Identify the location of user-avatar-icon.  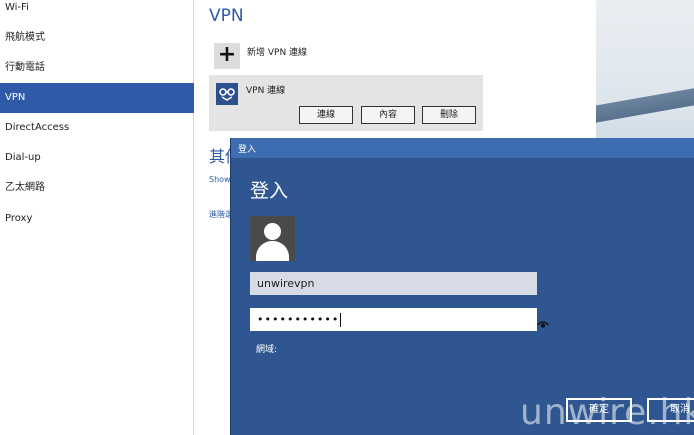
(272, 238).